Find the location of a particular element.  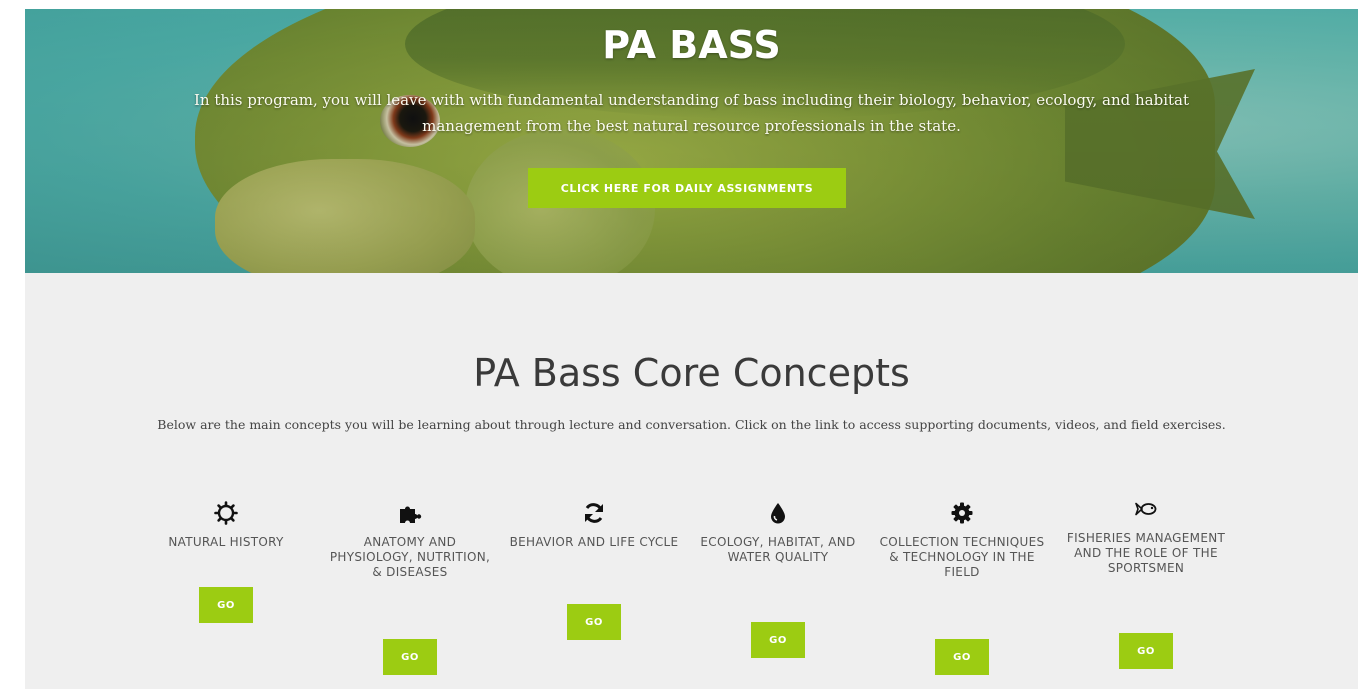

water-drop-icon is located at coordinates (778, 513).